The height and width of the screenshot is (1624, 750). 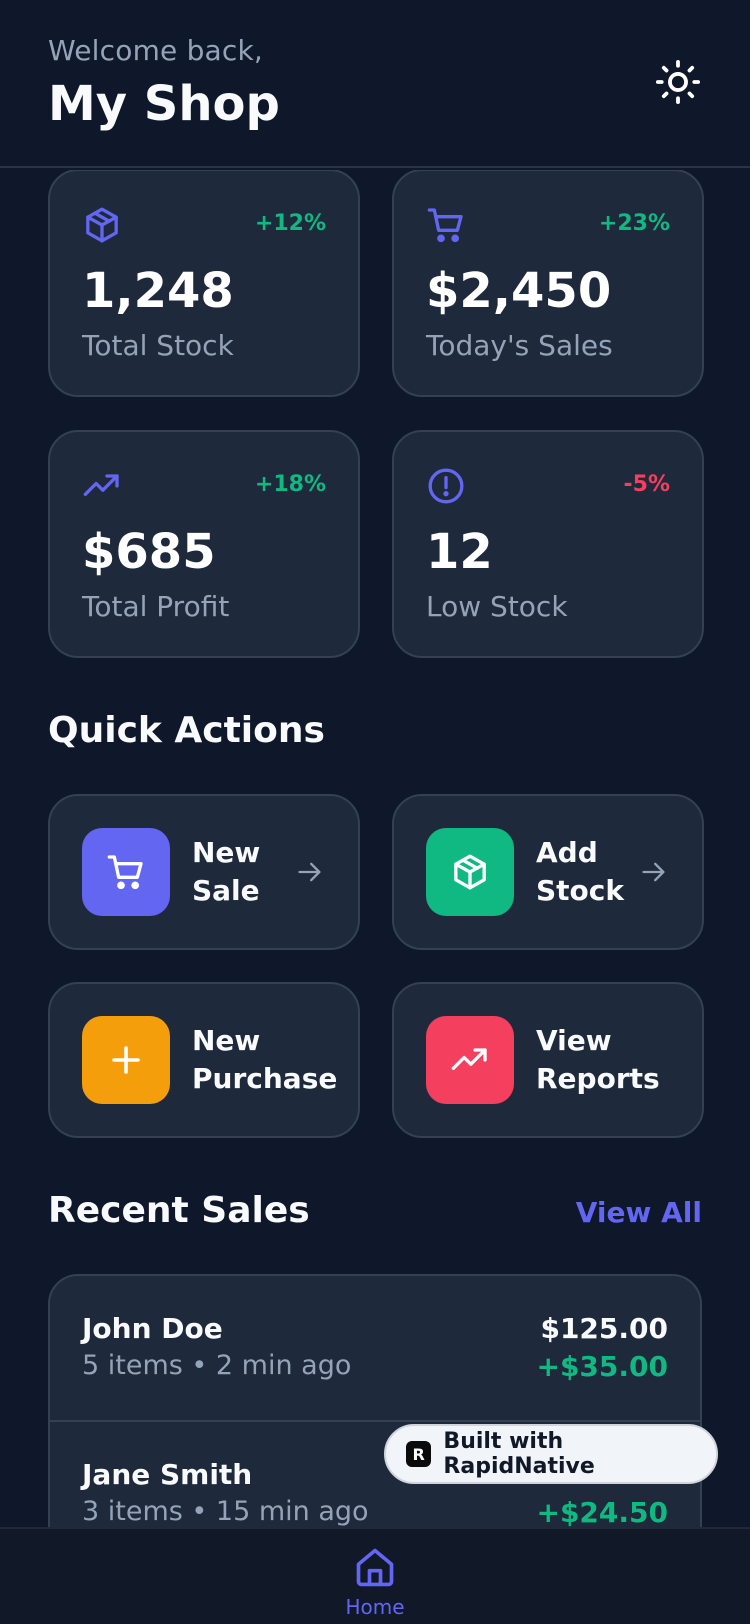 I want to click on bottom-tab-bar: Home, so click(x=375, y=1575).